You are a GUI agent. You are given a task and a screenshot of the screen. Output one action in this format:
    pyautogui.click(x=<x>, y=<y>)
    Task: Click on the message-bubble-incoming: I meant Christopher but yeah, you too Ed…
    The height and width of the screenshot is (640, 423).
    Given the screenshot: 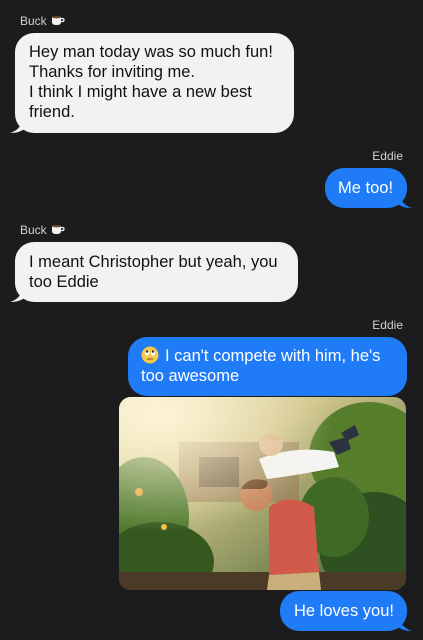 What is the action you would take?
    pyautogui.click(x=154, y=272)
    